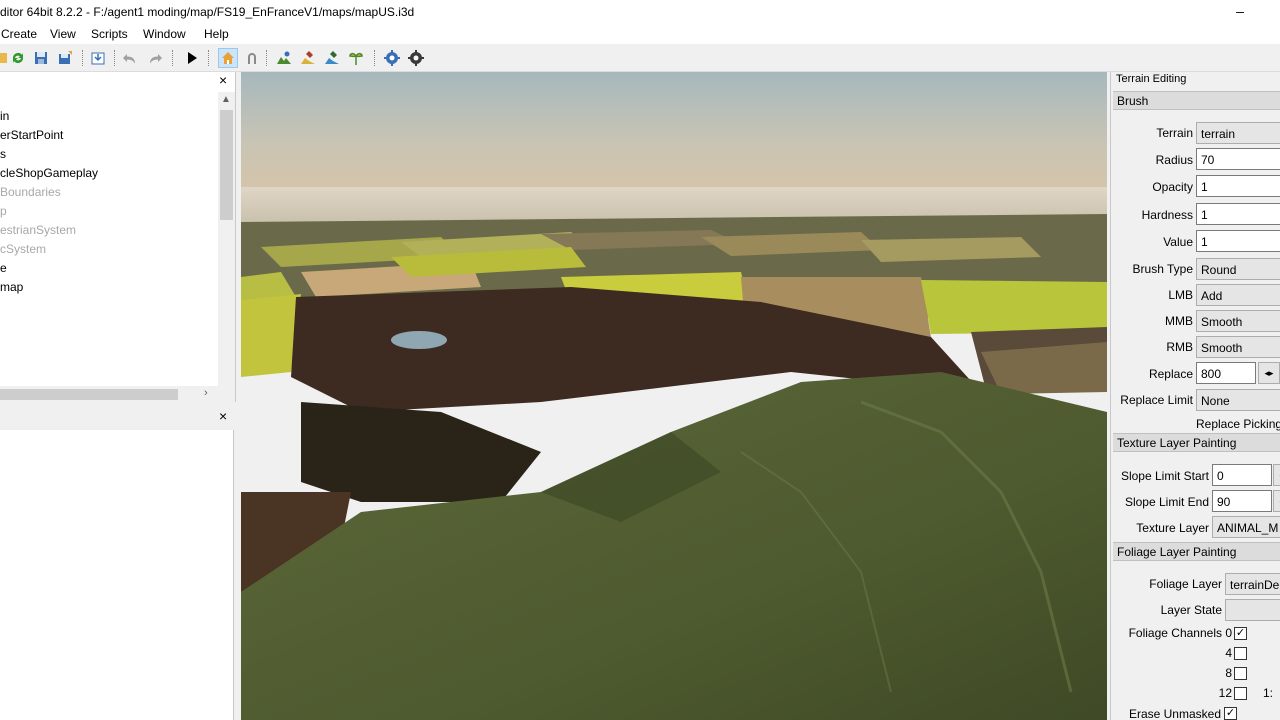 This screenshot has height=720, width=1280. I want to click on channel-12-checkbox, so click(1240, 693).